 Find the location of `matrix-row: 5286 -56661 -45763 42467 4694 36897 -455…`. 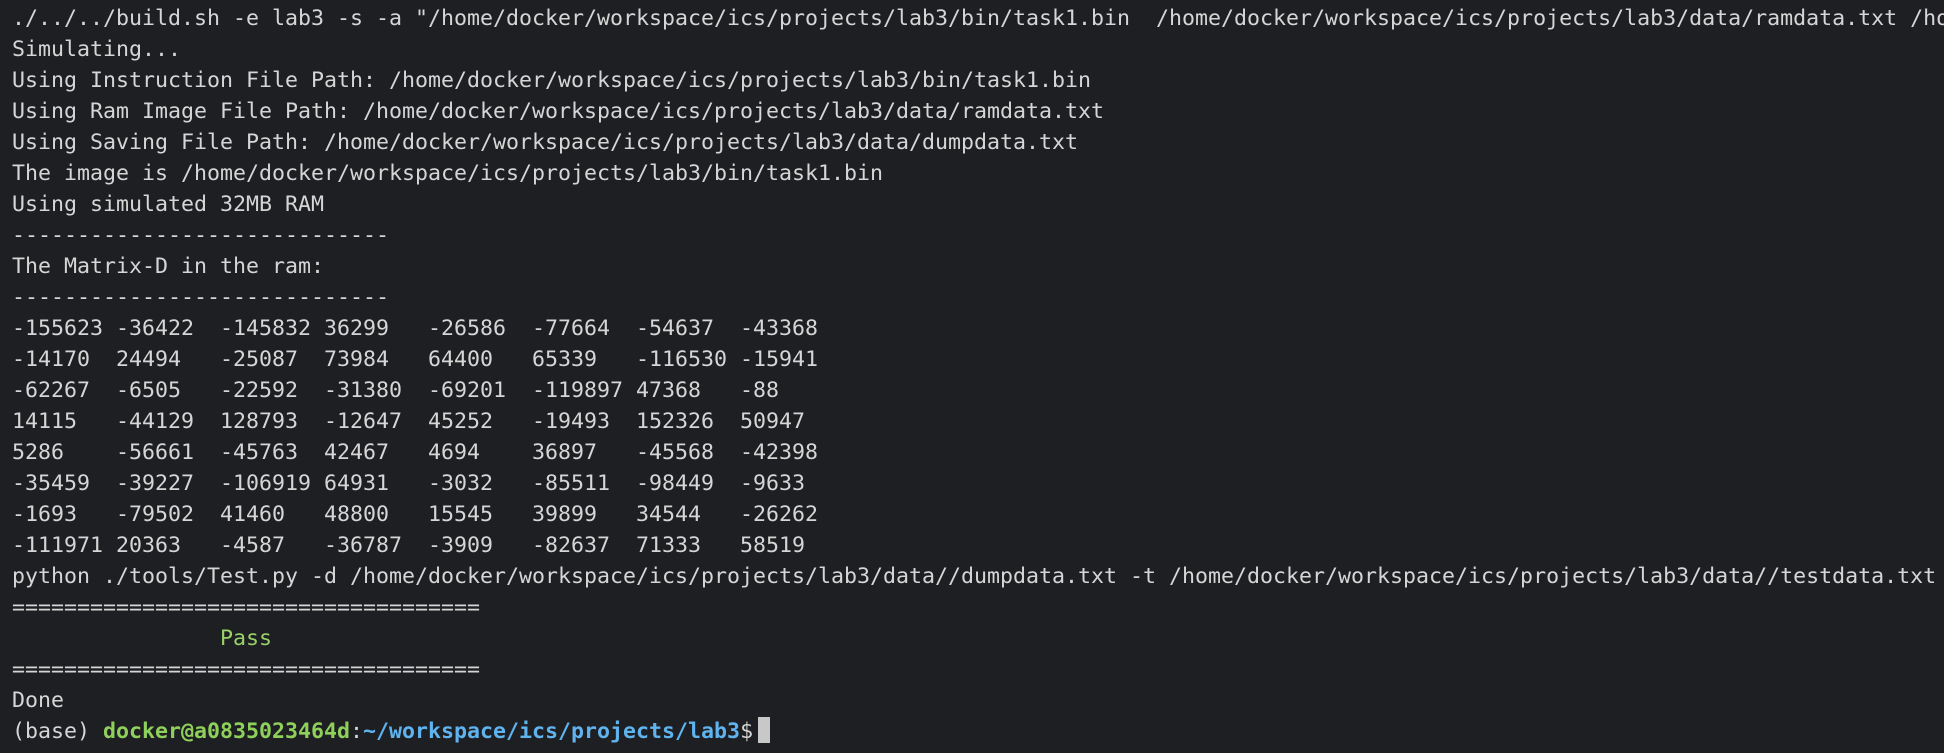

matrix-row: 5286 -56661 -45763 42467 4694 36897 -455… is located at coordinates (415, 452).